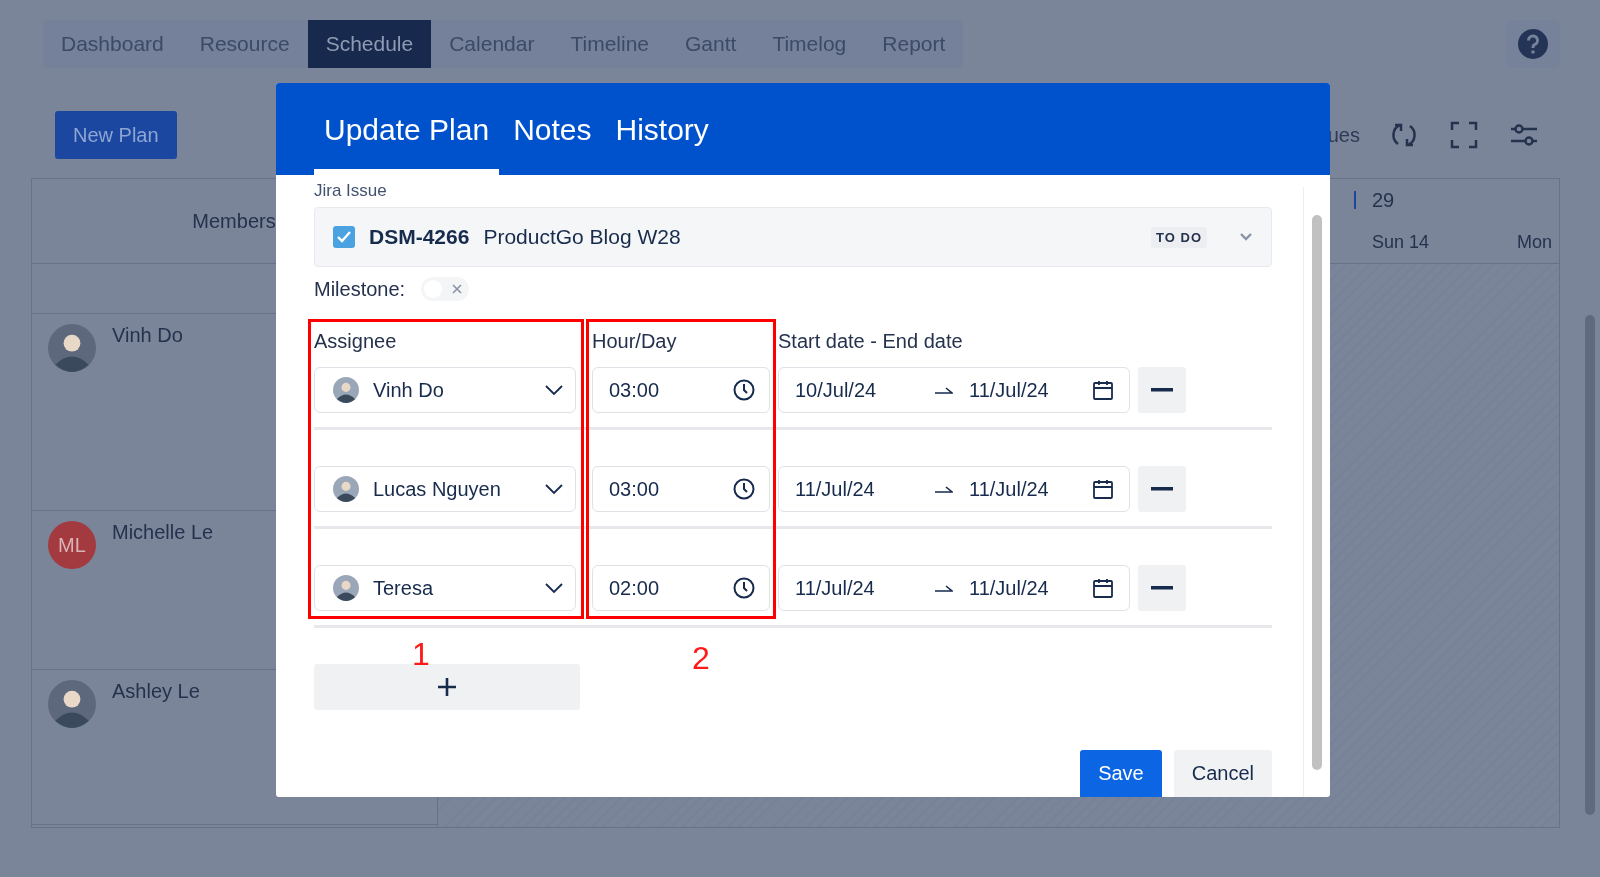 The width and height of the screenshot is (1600, 877). I want to click on checkbox, so click(344, 237).